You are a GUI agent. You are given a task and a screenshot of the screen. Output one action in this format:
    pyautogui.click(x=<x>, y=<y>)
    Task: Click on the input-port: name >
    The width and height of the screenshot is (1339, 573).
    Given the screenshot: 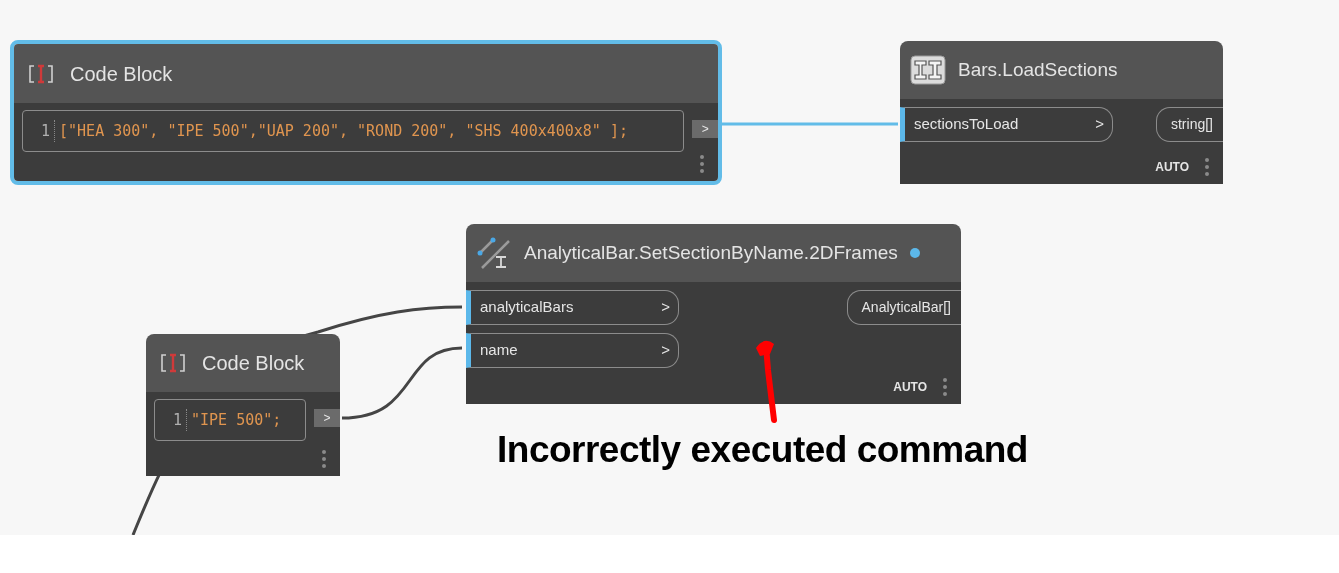 What is the action you would take?
    pyautogui.click(x=572, y=350)
    